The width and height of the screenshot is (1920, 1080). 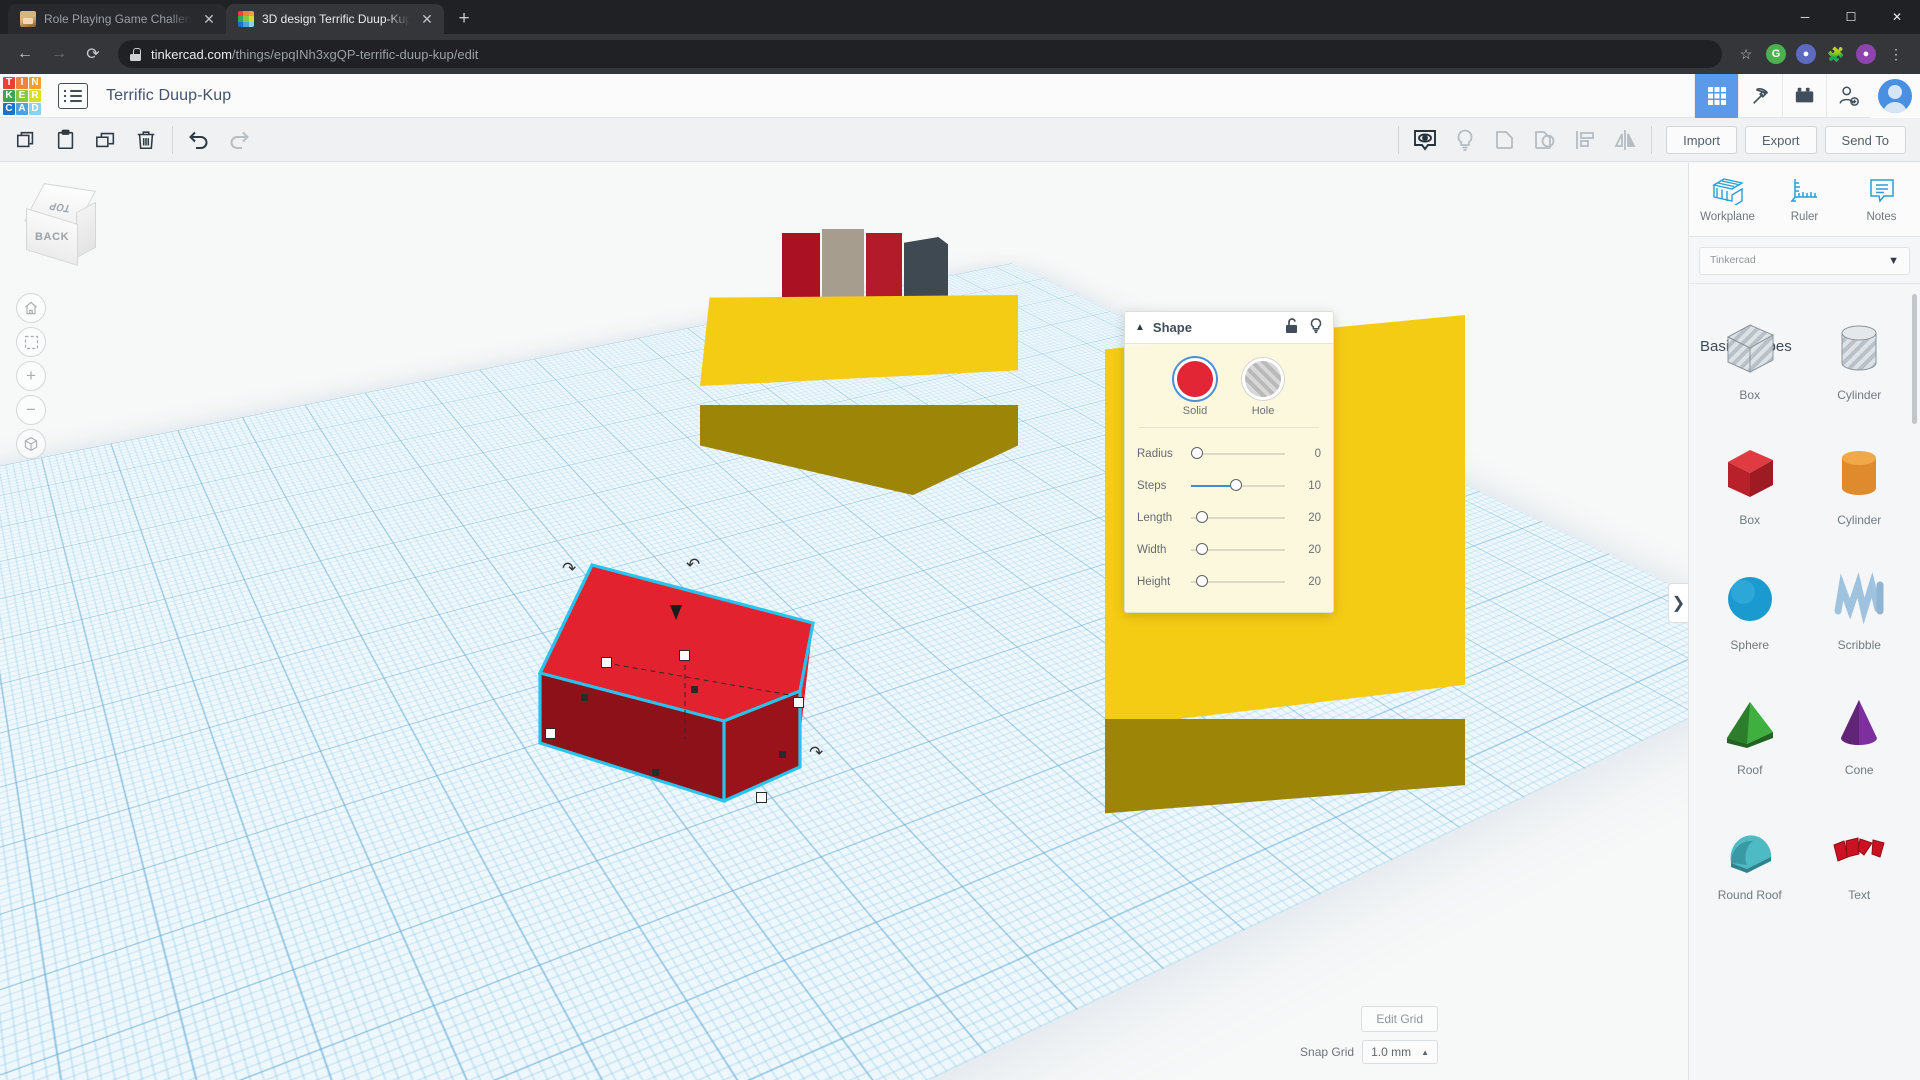 I want to click on radius-slider, so click(x=1241, y=454).